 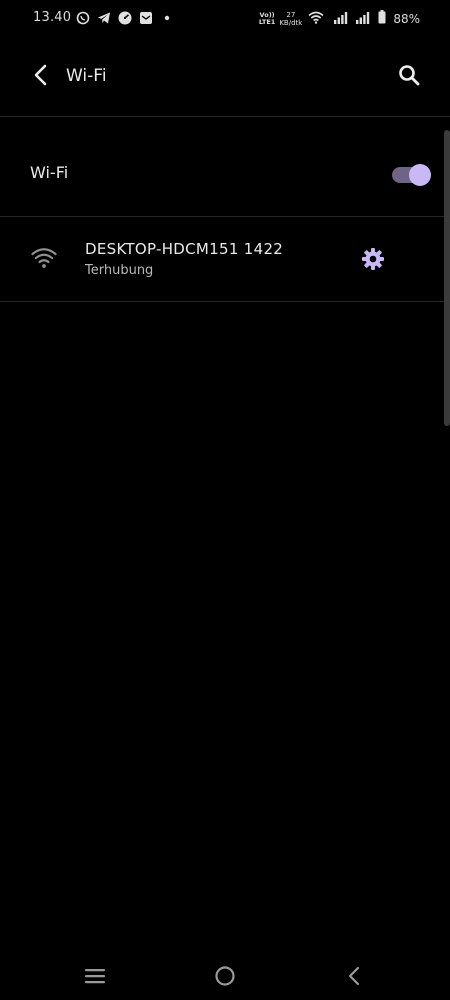 I want to click on volte-line2: LTE1, so click(x=267, y=21).